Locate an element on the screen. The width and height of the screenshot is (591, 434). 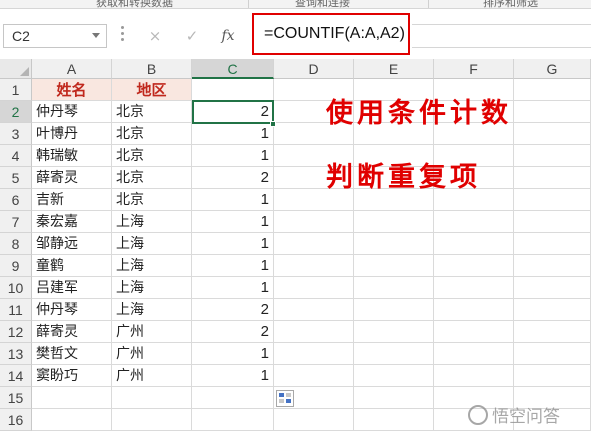
select-all-button is located at coordinates (16, 69).